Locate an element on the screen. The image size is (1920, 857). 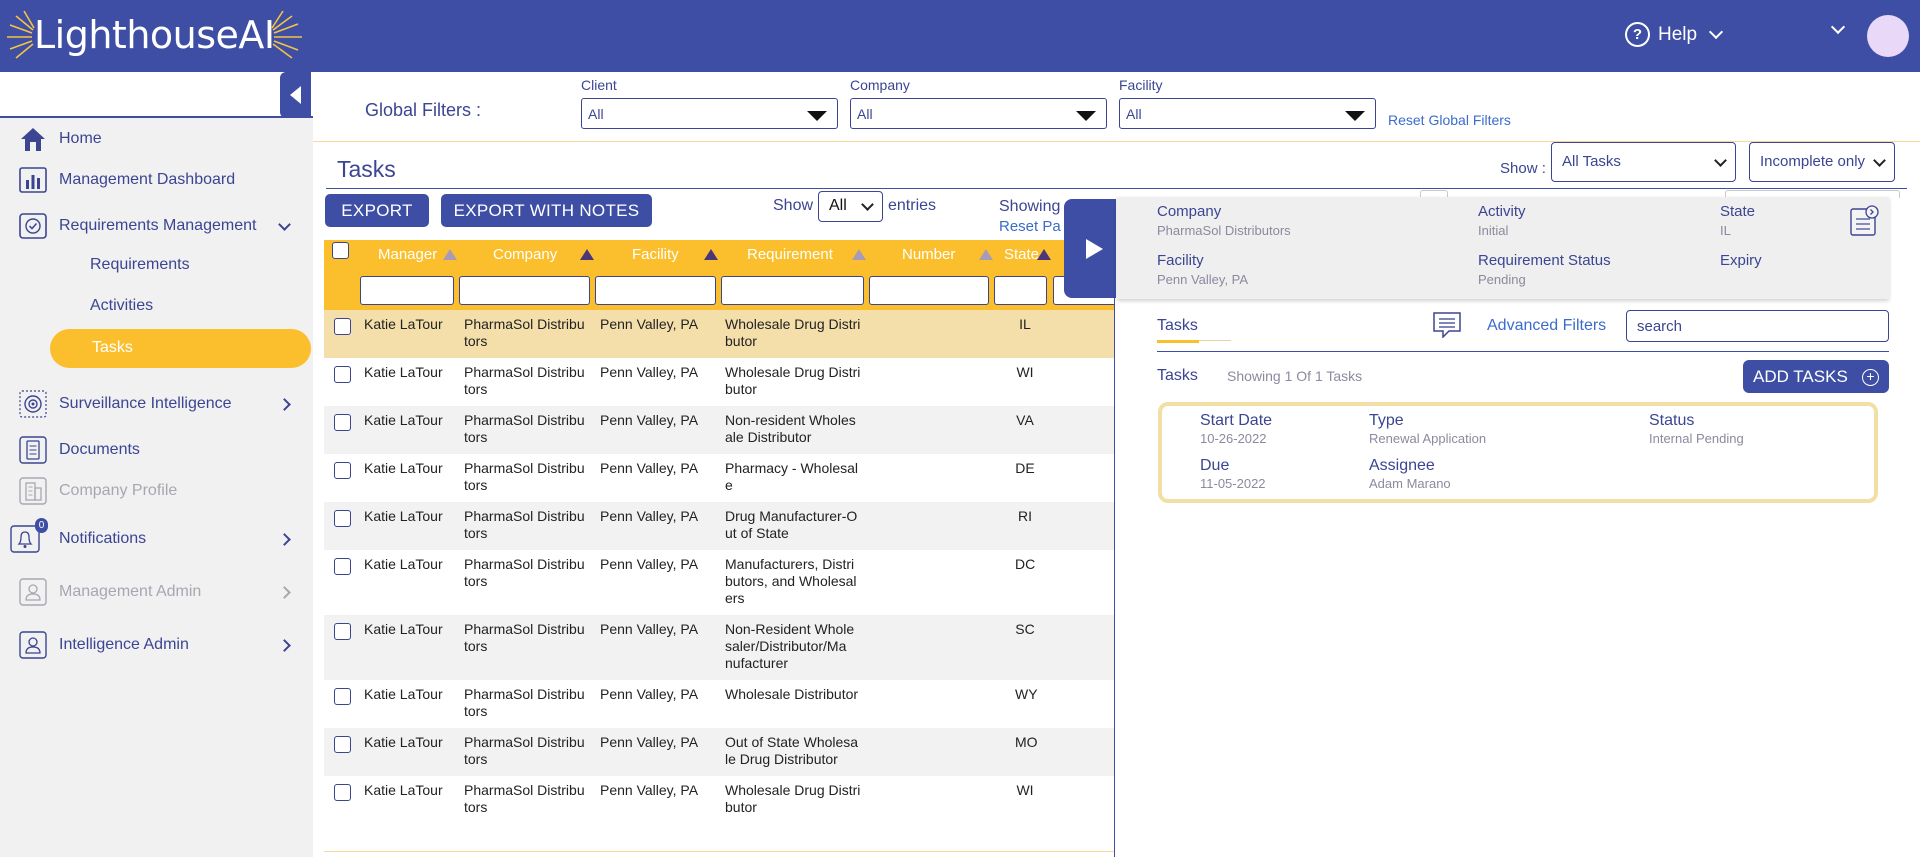
cell-requirement-line: ale Distributor is located at coordinates (768, 437).